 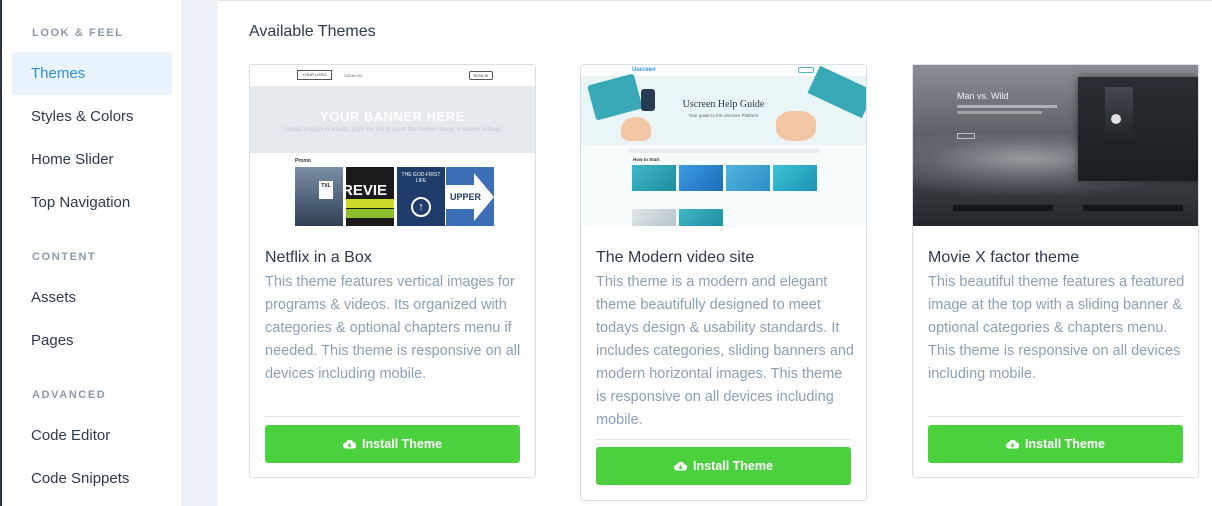 I want to click on content-gutter, so click(x=200, y=253).